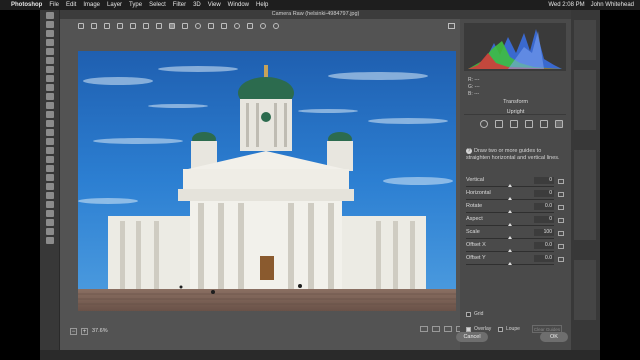 The image size is (640, 360). I want to click on upright-level-icon, so click(514, 124).